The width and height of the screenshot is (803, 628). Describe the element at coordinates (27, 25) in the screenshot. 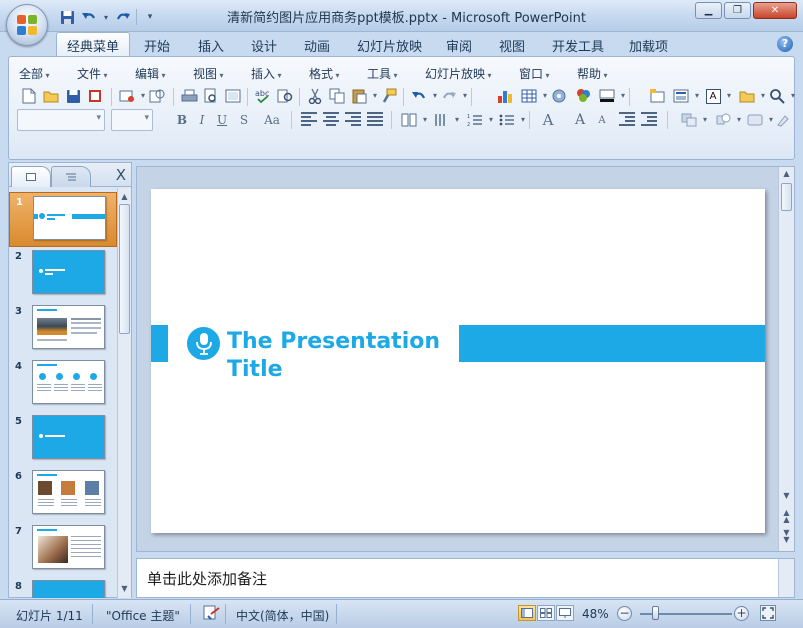

I see `office-button` at that location.